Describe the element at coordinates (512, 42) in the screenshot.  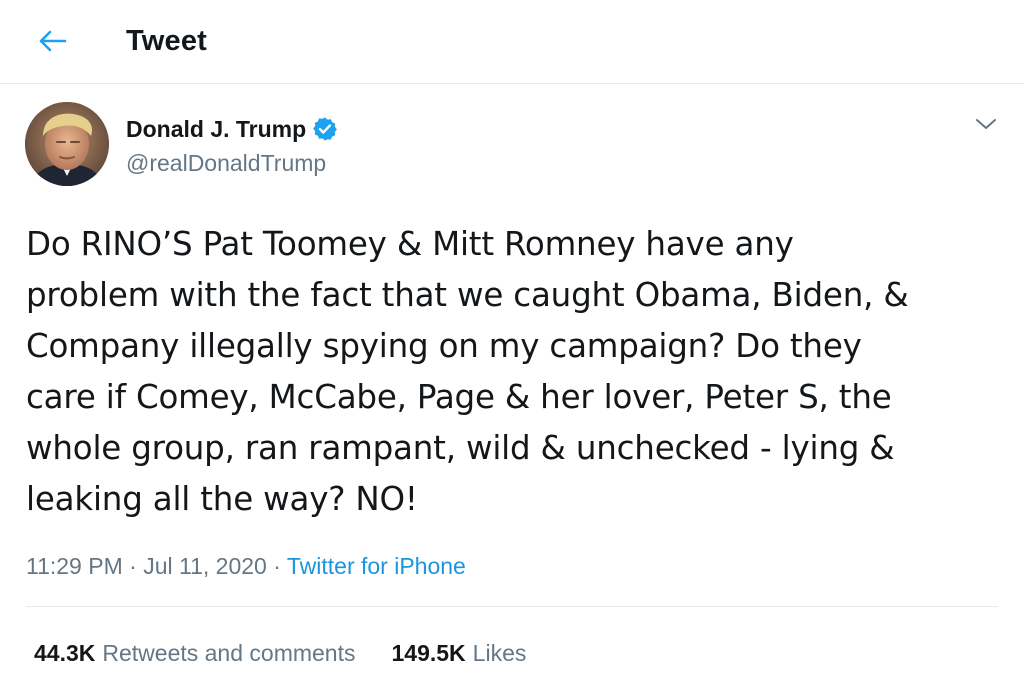
I see `top-bar: Tweet` at that location.